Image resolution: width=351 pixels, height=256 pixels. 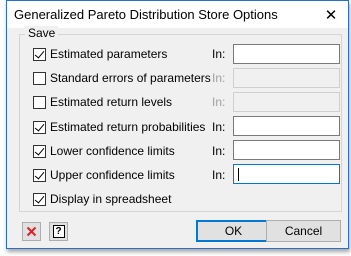 What do you see at coordinates (286, 126) in the screenshot?
I see `estimated-return-probabilities-field` at bounding box center [286, 126].